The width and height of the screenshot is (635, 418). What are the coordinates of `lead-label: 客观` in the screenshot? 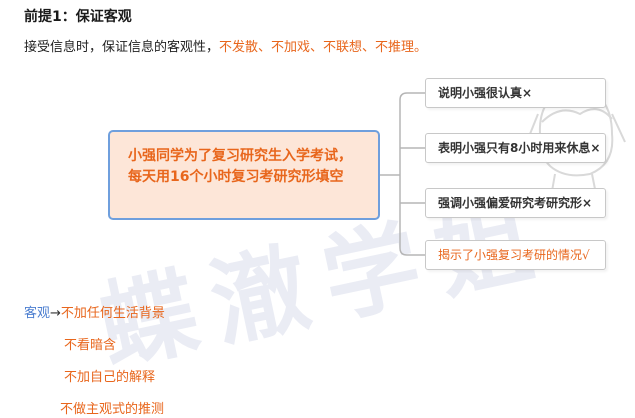 It's located at (37, 313).